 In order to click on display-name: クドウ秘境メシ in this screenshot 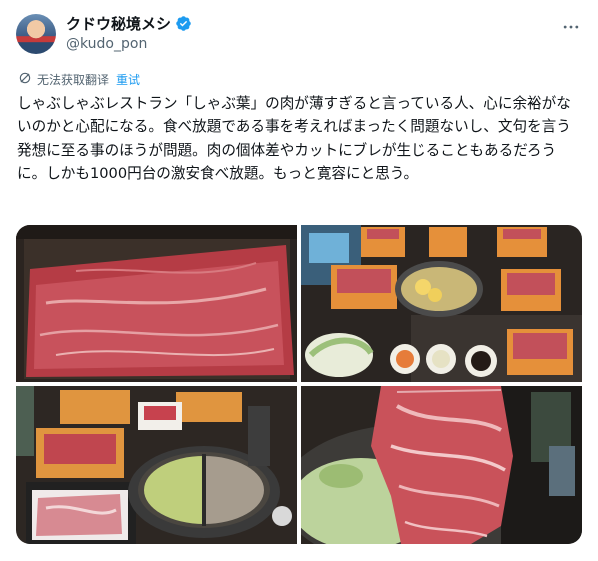, I will do `click(118, 23)`.